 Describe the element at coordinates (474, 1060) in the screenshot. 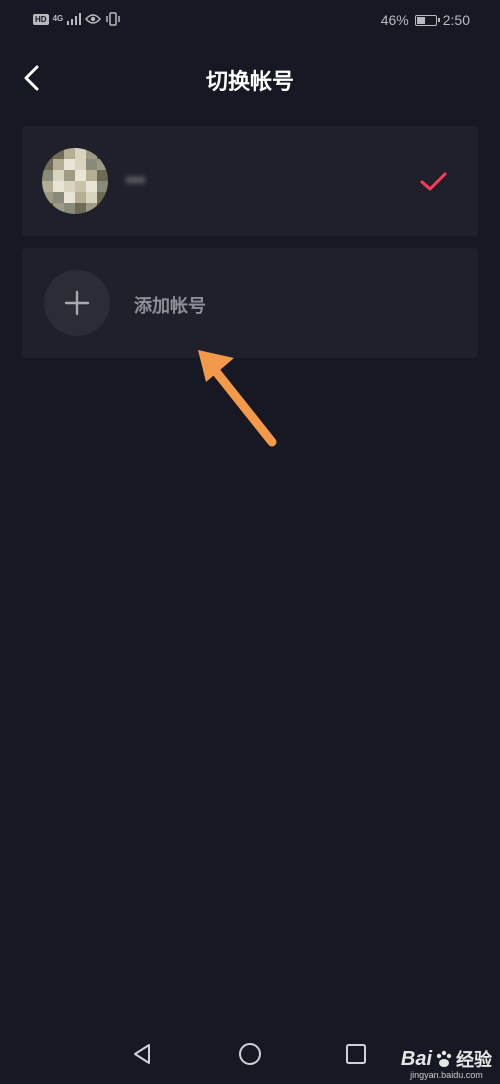

I see `watermark-brand-suffix: 经验` at that location.